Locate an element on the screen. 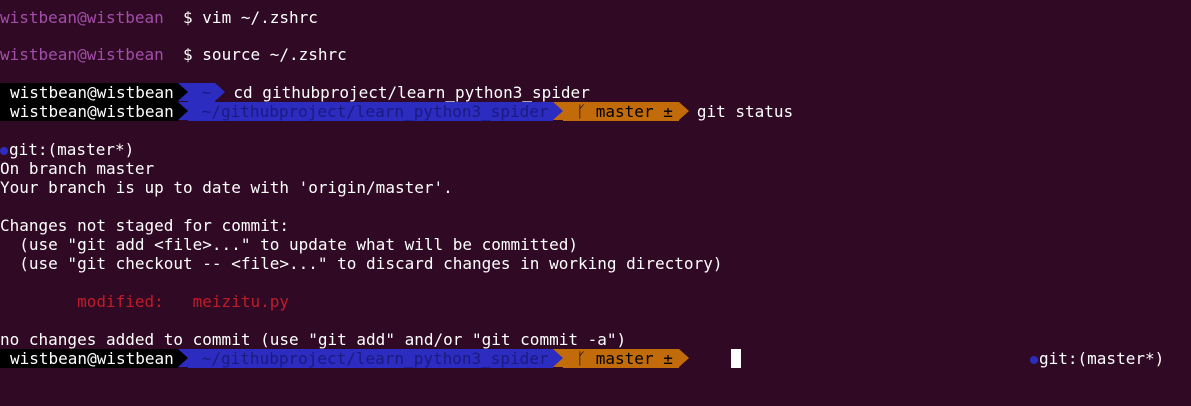 The image size is (1191, 406). command-text: cd githubproject/learn_python3_spider is located at coordinates (411, 92).